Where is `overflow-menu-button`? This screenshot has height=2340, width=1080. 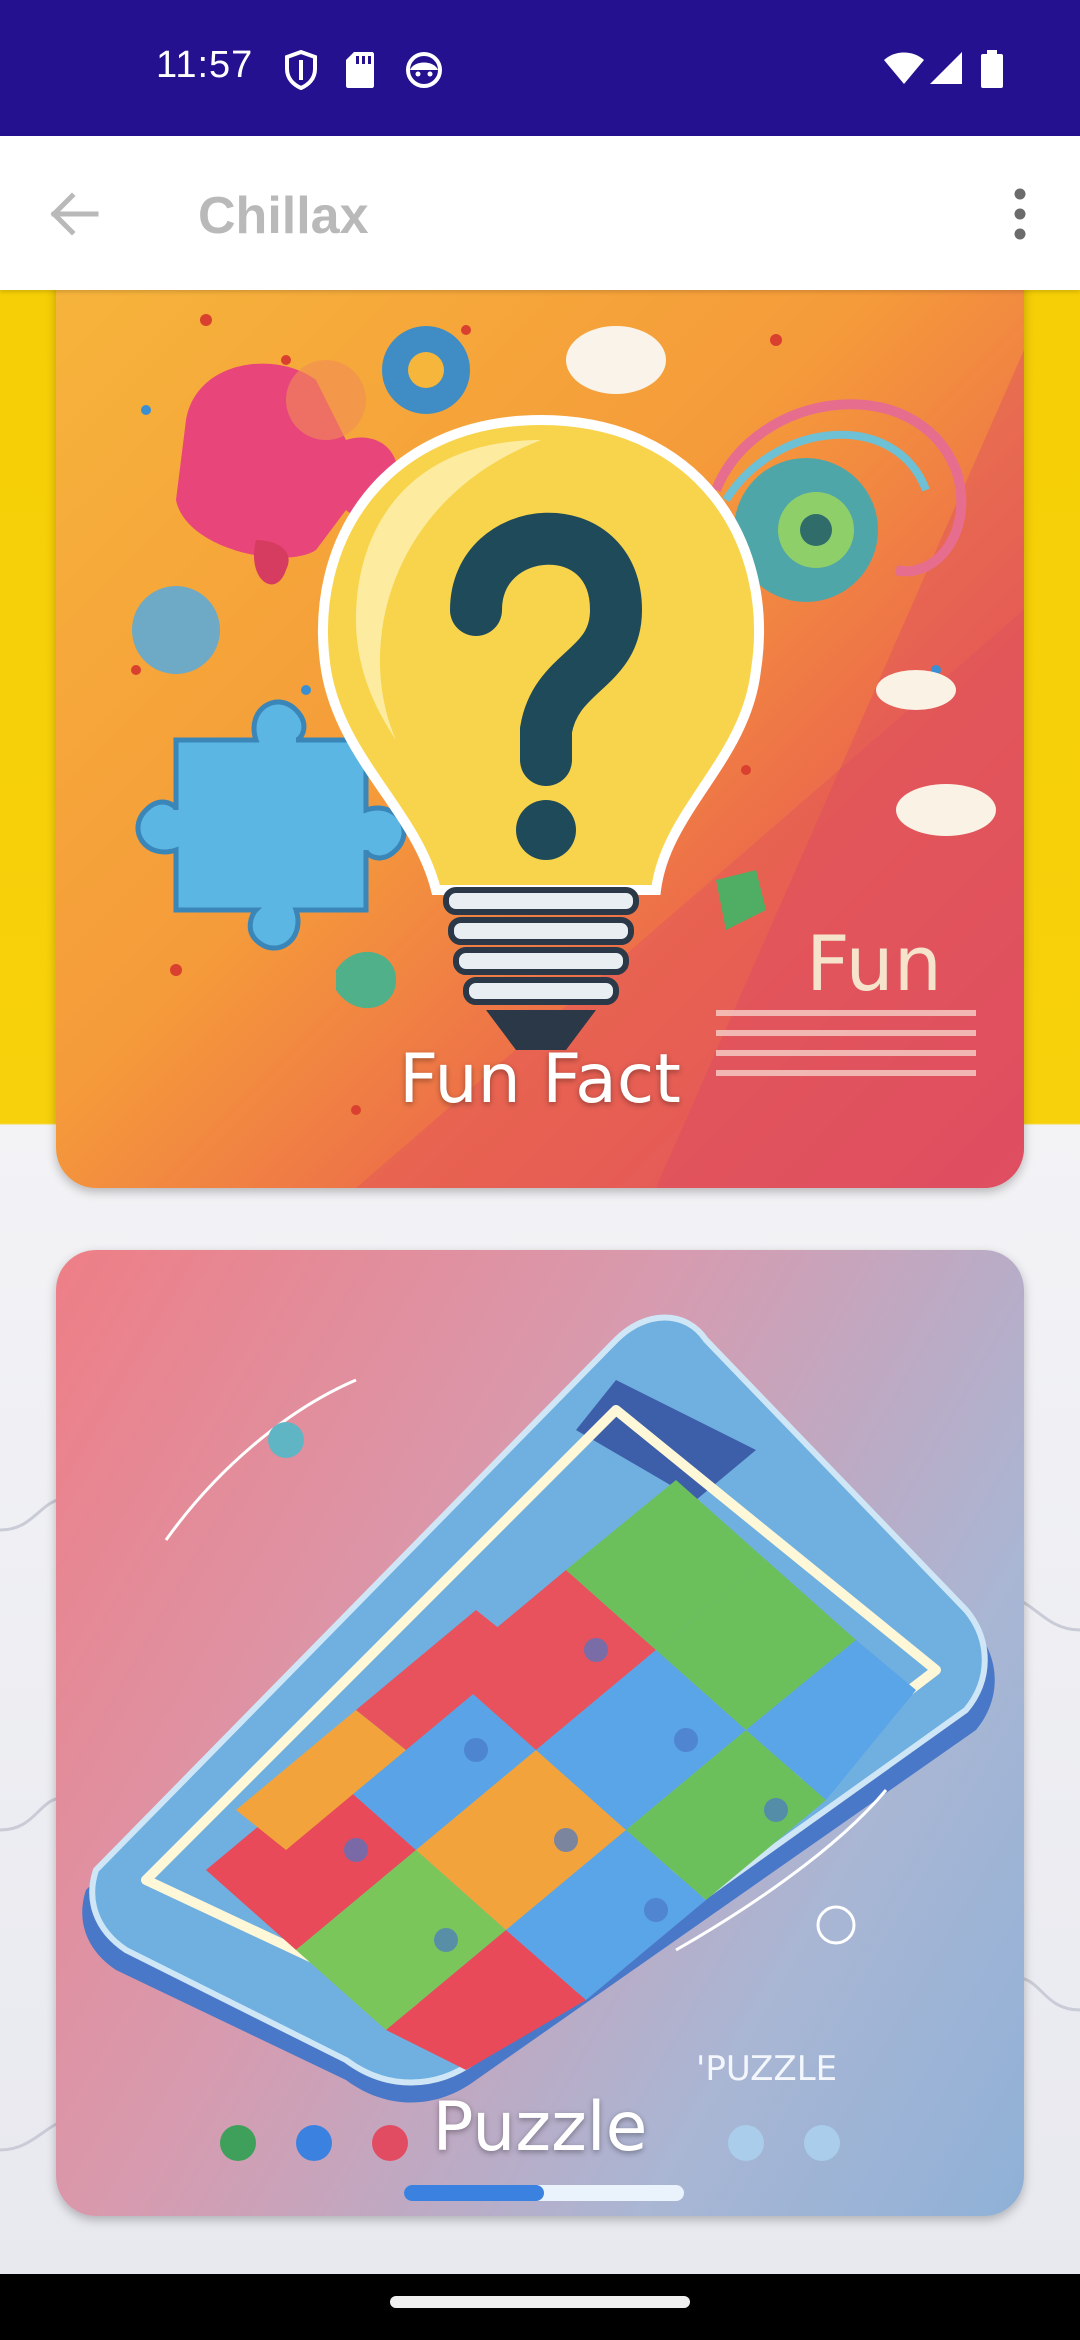 overflow-menu-button is located at coordinates (1020, 214).